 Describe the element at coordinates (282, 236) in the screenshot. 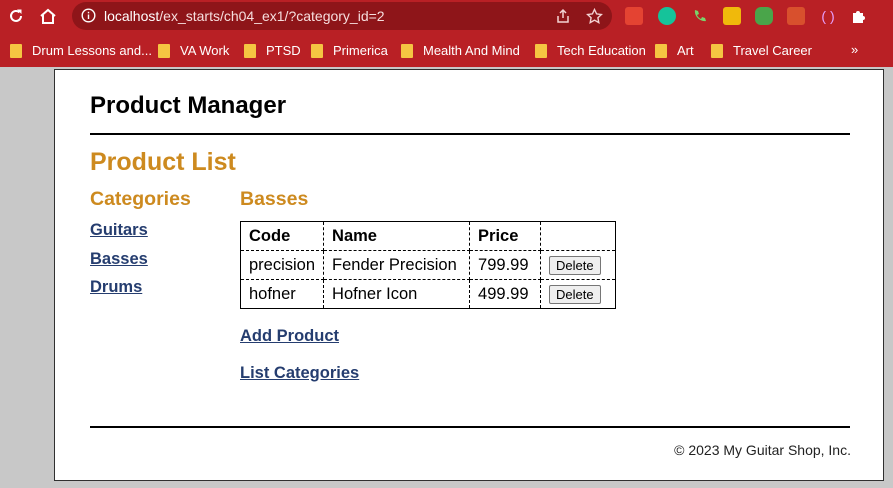

I see `header-code: Code` at that location.